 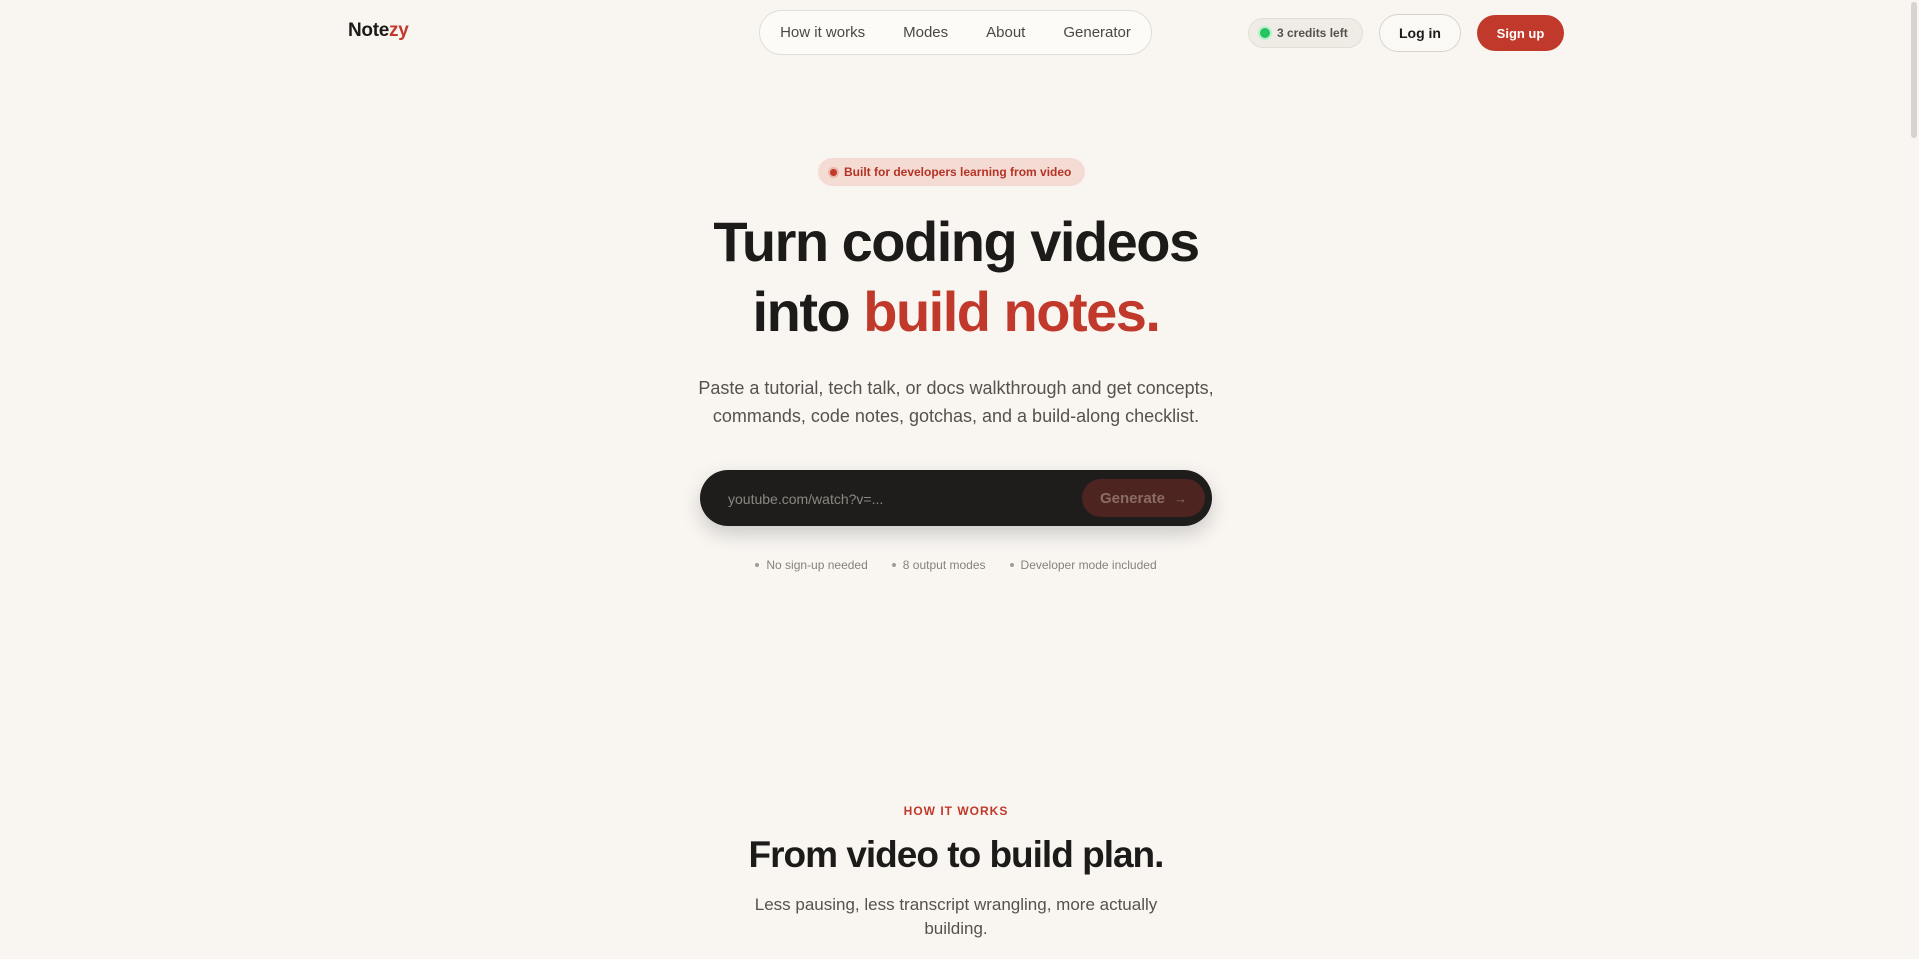 What do you see at coordinates (369, 30) in the screenshot?
I see `logo-text: Note` at bounding box center [369, 30].